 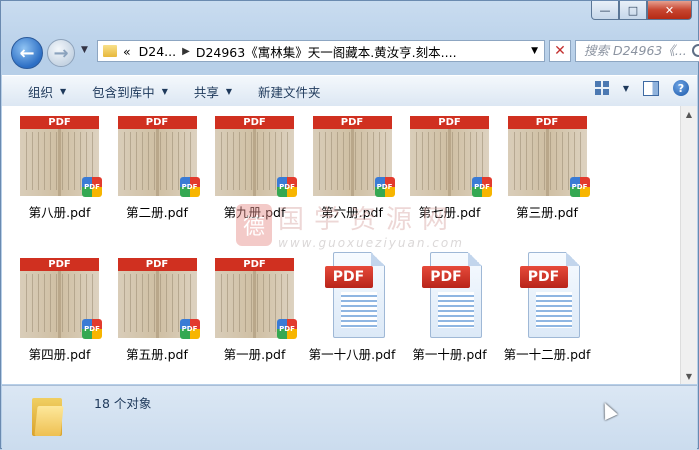 I want to click on folder-large-icon, so click(x=48, y=414).